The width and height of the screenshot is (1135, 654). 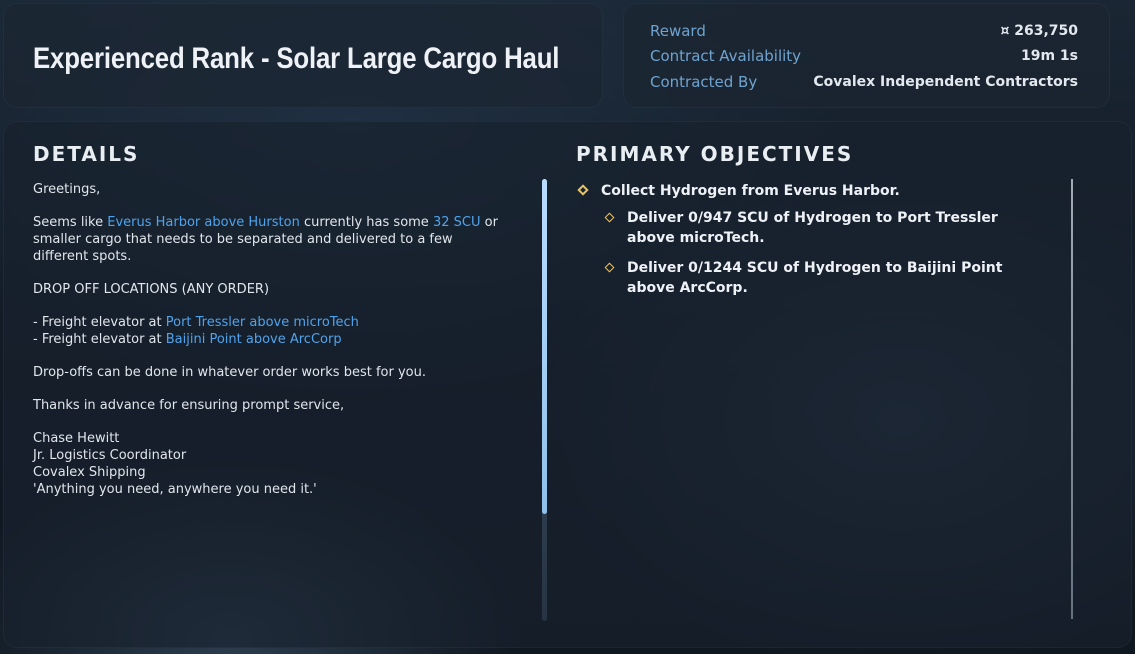 What do you see at coordinates (262, 322) in the screenshot?
I see `location-link-port-tressler: Port Tressler above microTech` at bounding box center [262, 322].